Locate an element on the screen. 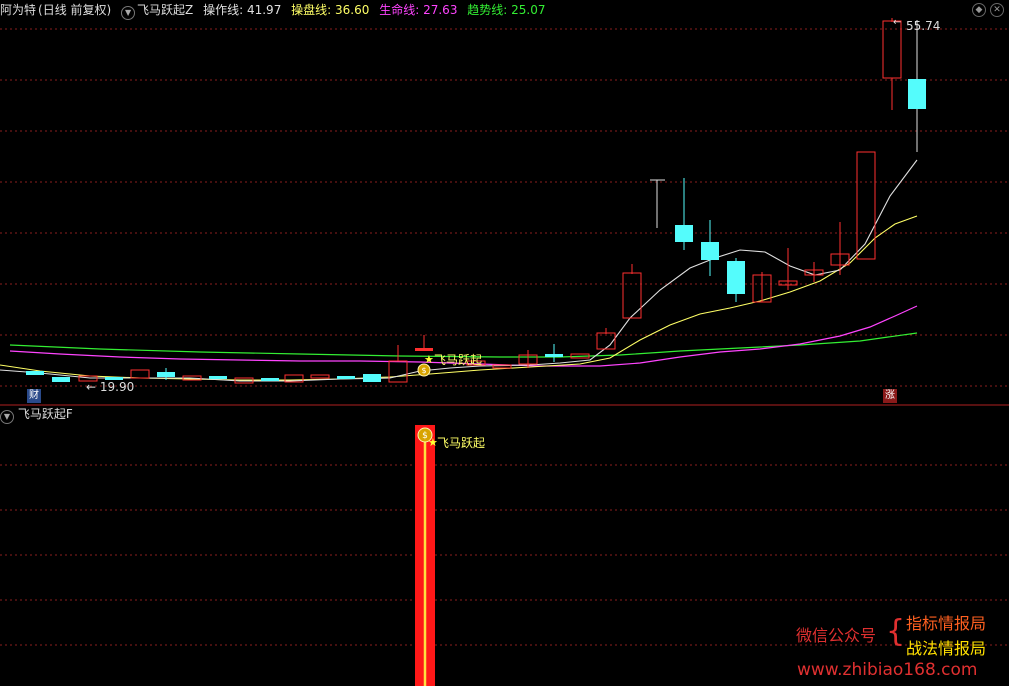 This screenshot has width=1009, height=686. close-icon: ✕ is located at coordinates (997, 10).